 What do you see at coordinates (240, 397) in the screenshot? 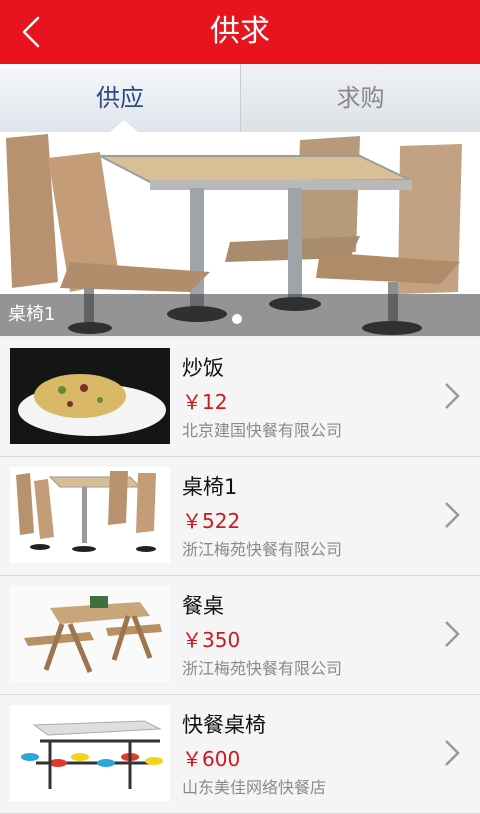
I see `list-item: 炒饭 ￥12 北京建国快餐有限公司` at bounding box center [240, 397].